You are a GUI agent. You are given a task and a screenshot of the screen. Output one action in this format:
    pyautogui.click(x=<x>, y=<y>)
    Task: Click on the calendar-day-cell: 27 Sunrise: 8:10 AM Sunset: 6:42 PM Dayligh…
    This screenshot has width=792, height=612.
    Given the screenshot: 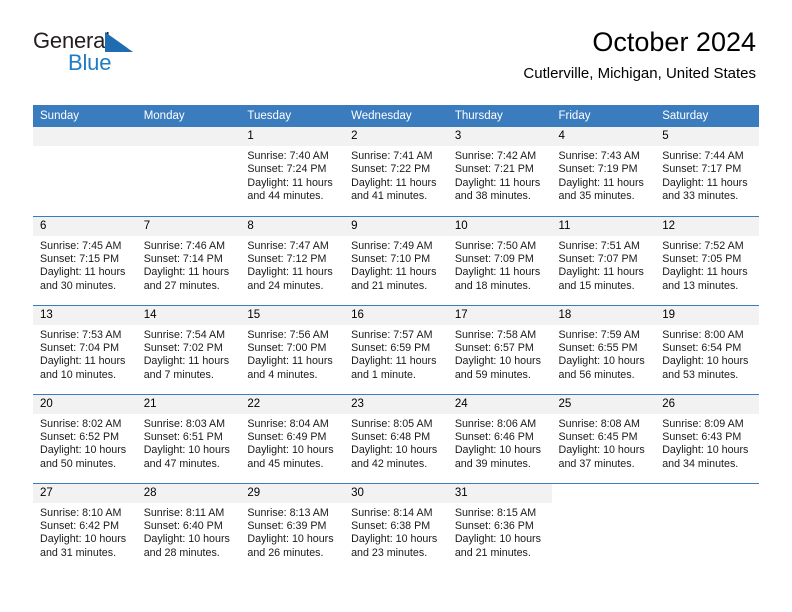 What is the action you would take?
    pyautogui.click(x=85, y=527)
    